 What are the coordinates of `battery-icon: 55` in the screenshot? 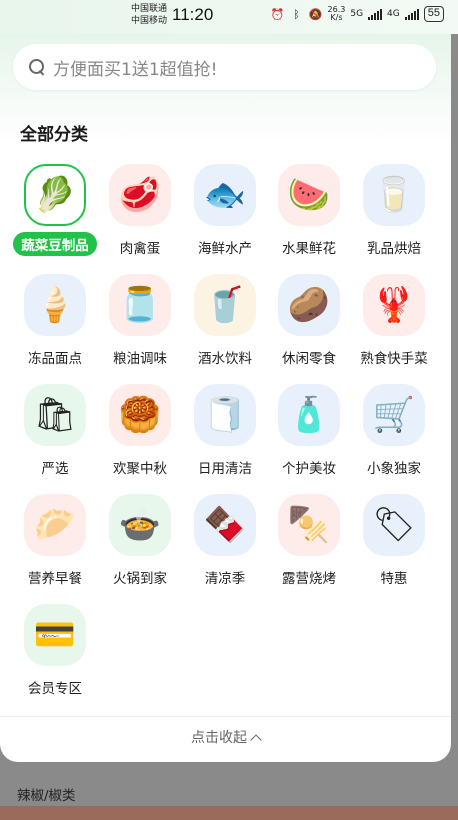 It's located at (433, 14).